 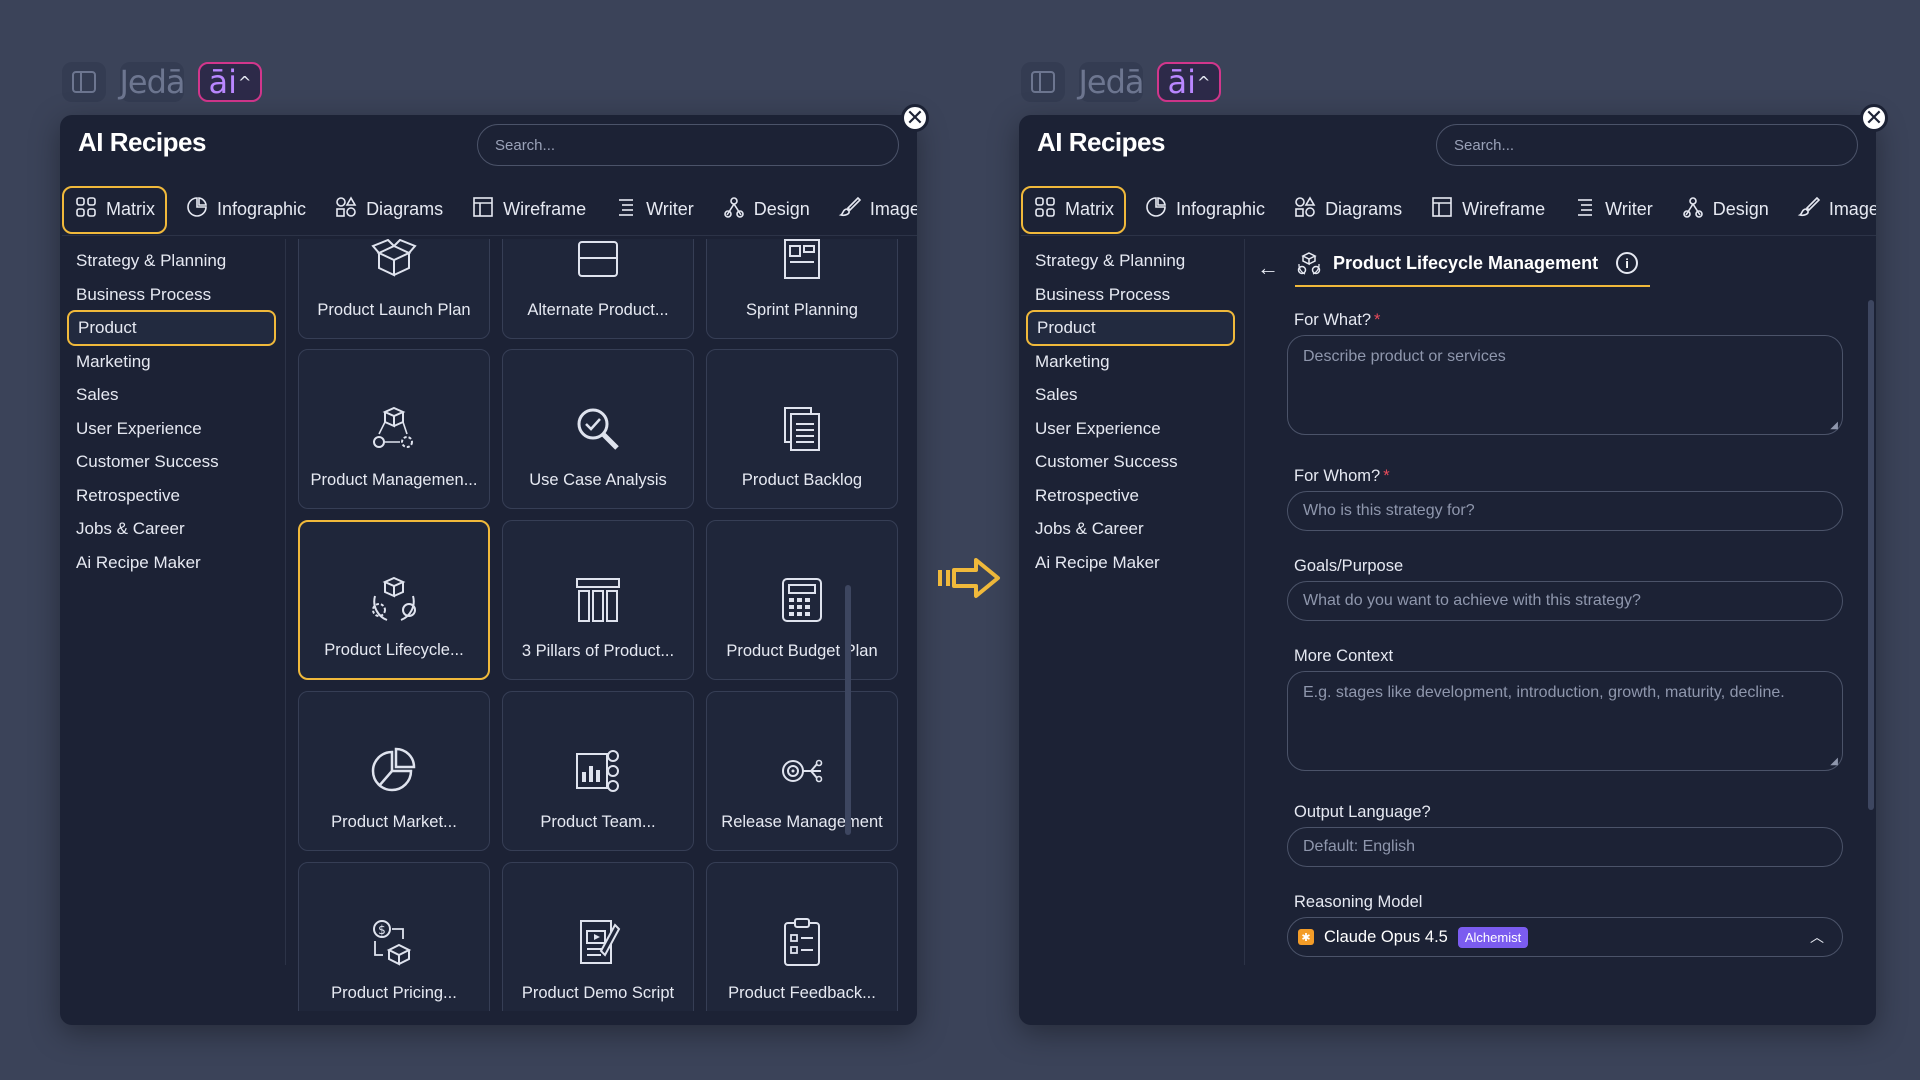 What do you see at coordinates (1204, 82) in the screenshot?
I see `chevron-up-icon: ^` at bounding box center [1204, 82].